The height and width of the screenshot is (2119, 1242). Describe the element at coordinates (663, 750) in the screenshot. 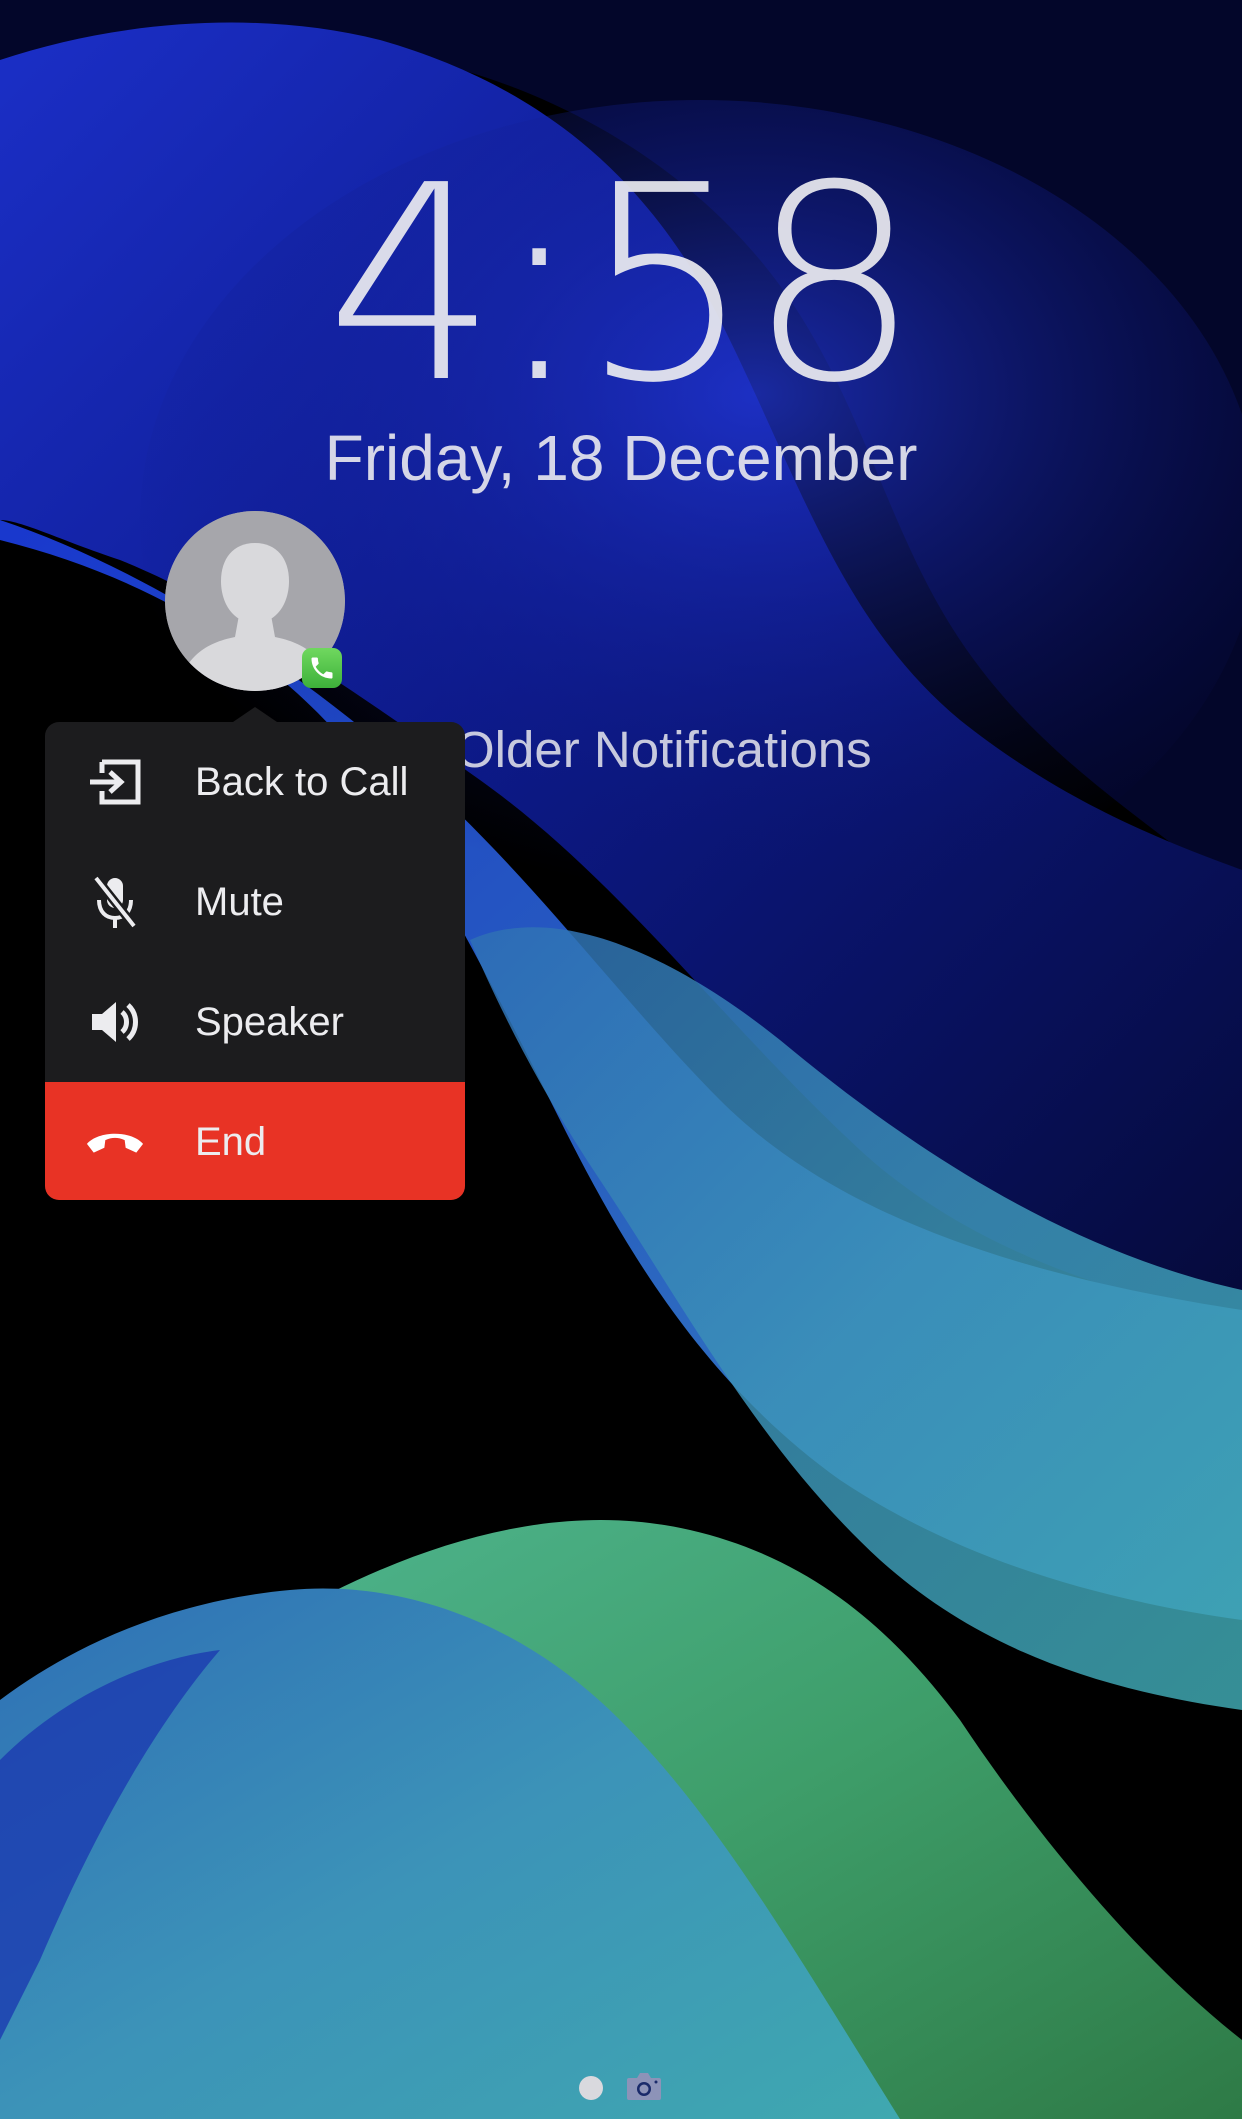

I see `older-notifications-label: Older Notifications` at that location.